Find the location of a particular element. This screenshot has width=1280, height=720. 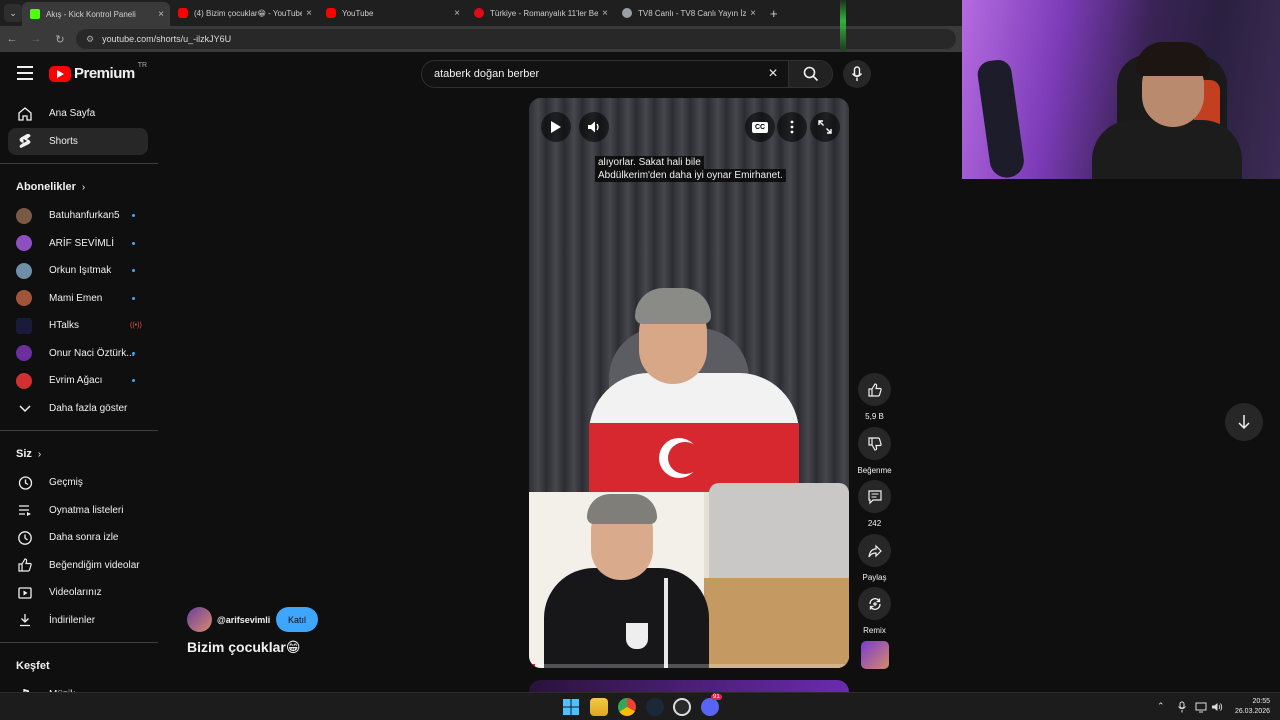

reload-icon: ↻ is located at coordinates (60, 39).